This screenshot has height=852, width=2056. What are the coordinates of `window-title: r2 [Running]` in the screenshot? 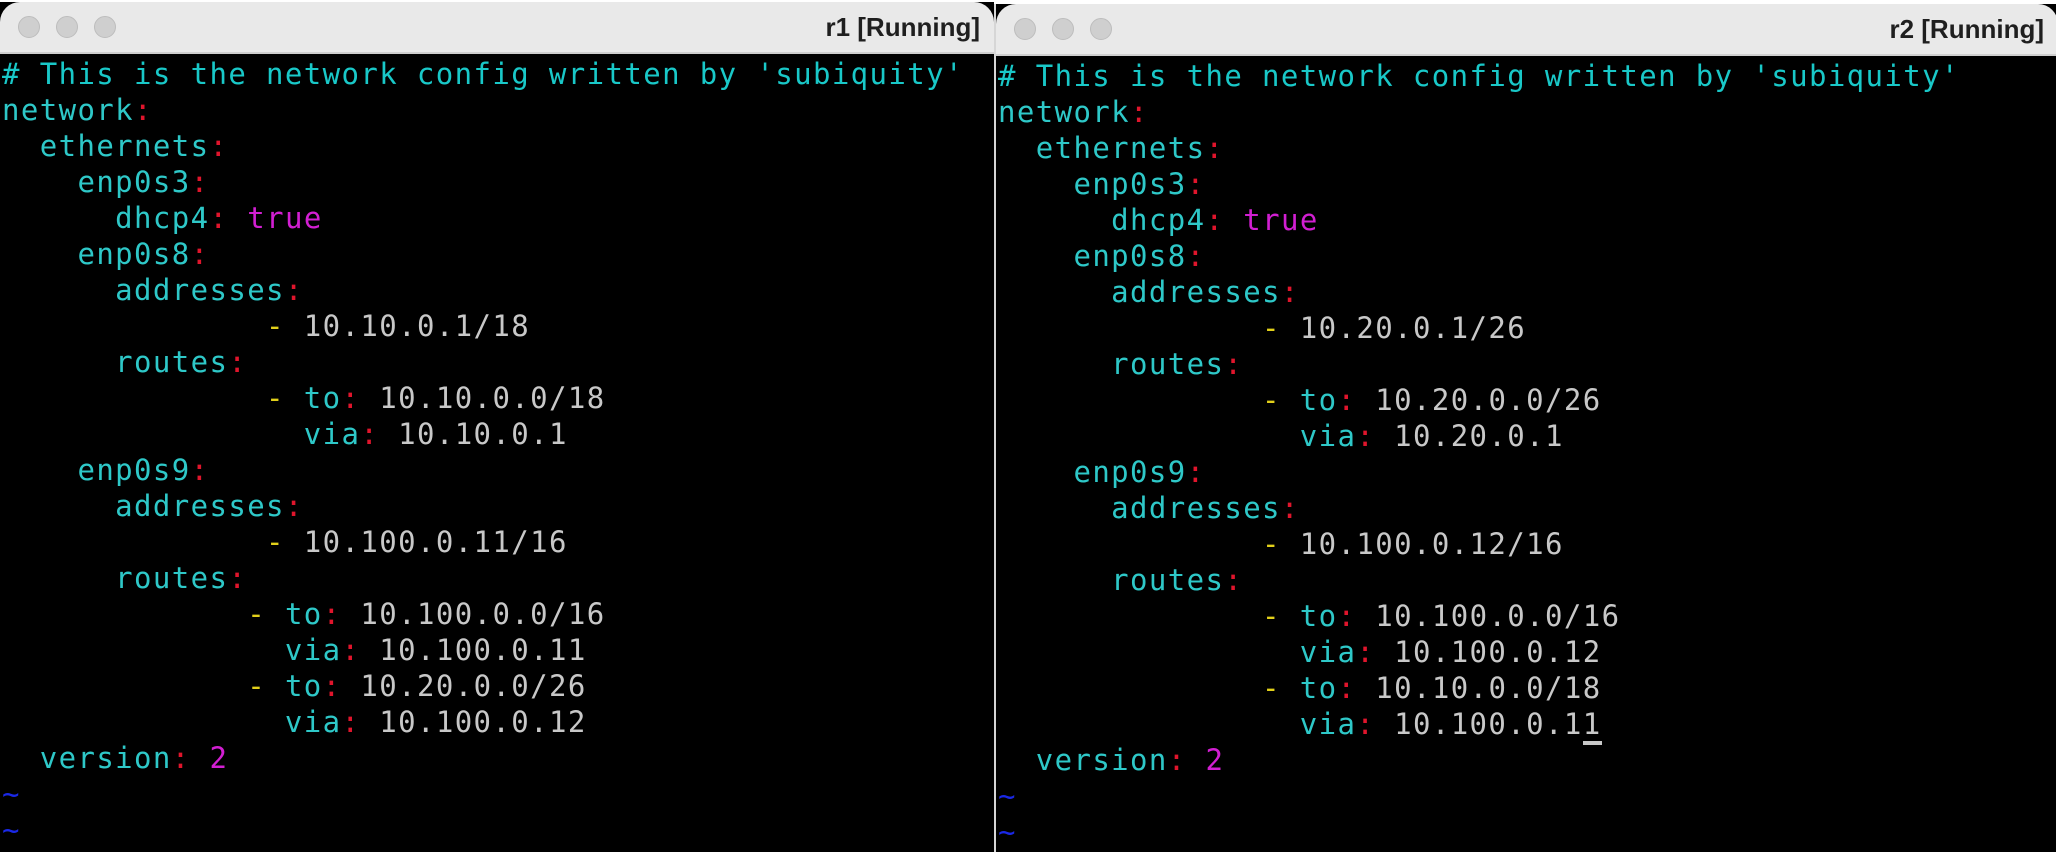 It's located at (1966, 29).